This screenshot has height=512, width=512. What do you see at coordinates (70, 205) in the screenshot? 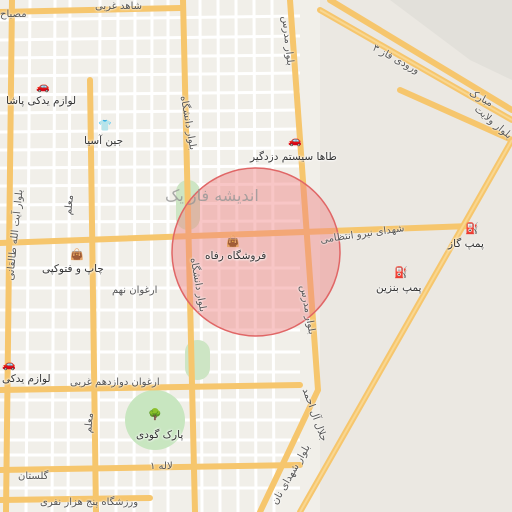
I see `road-label-moalem-top: معلم` at bounding box center [70, 205].